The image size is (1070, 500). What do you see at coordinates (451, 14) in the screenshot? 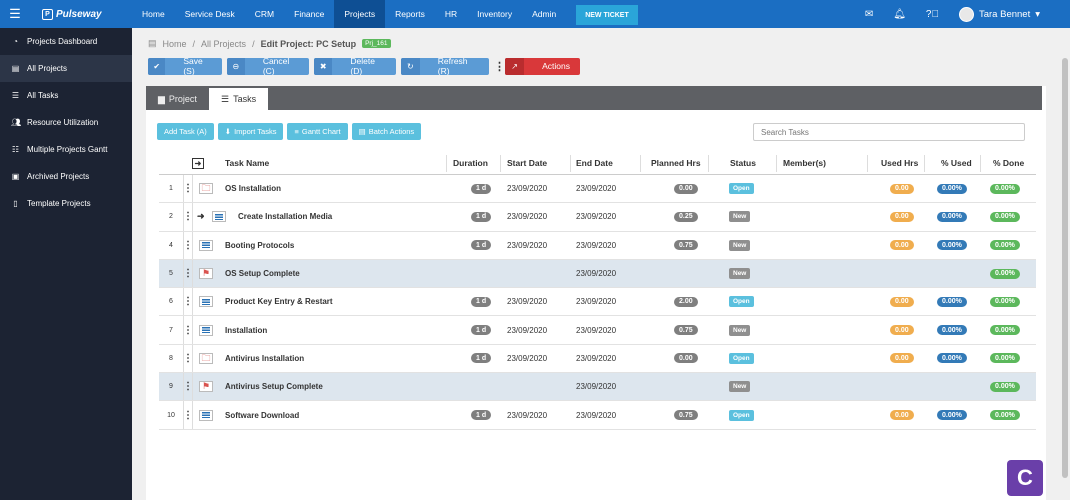
I see `nav-hr: HR` at bounding box center [451, 14].